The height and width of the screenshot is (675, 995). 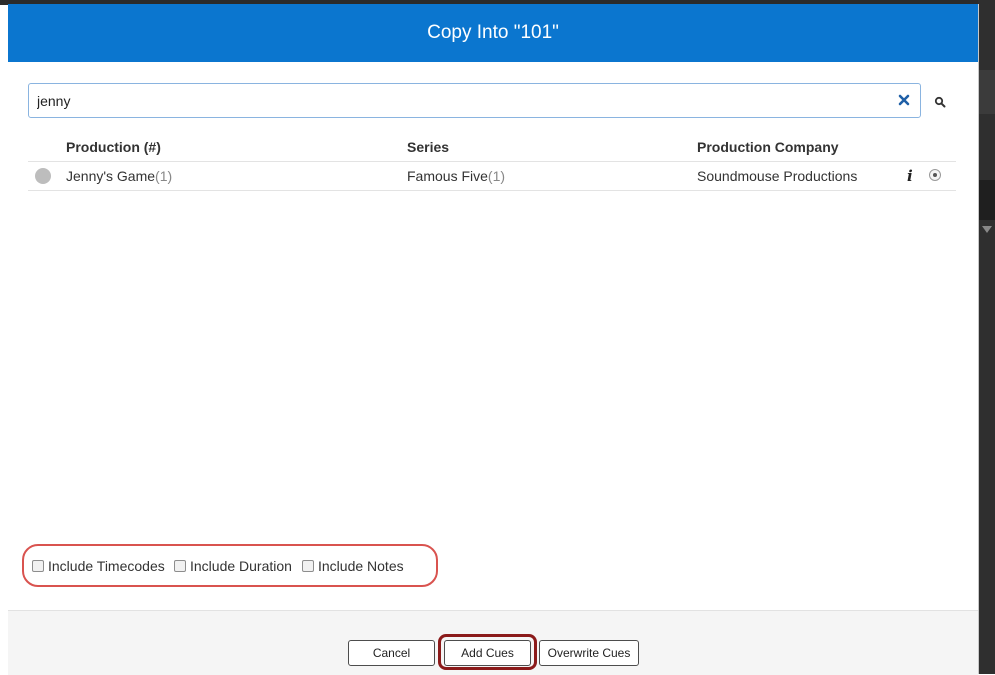 I want to click on dialog-header: Copy Into "101", so click(x=493, y=33).